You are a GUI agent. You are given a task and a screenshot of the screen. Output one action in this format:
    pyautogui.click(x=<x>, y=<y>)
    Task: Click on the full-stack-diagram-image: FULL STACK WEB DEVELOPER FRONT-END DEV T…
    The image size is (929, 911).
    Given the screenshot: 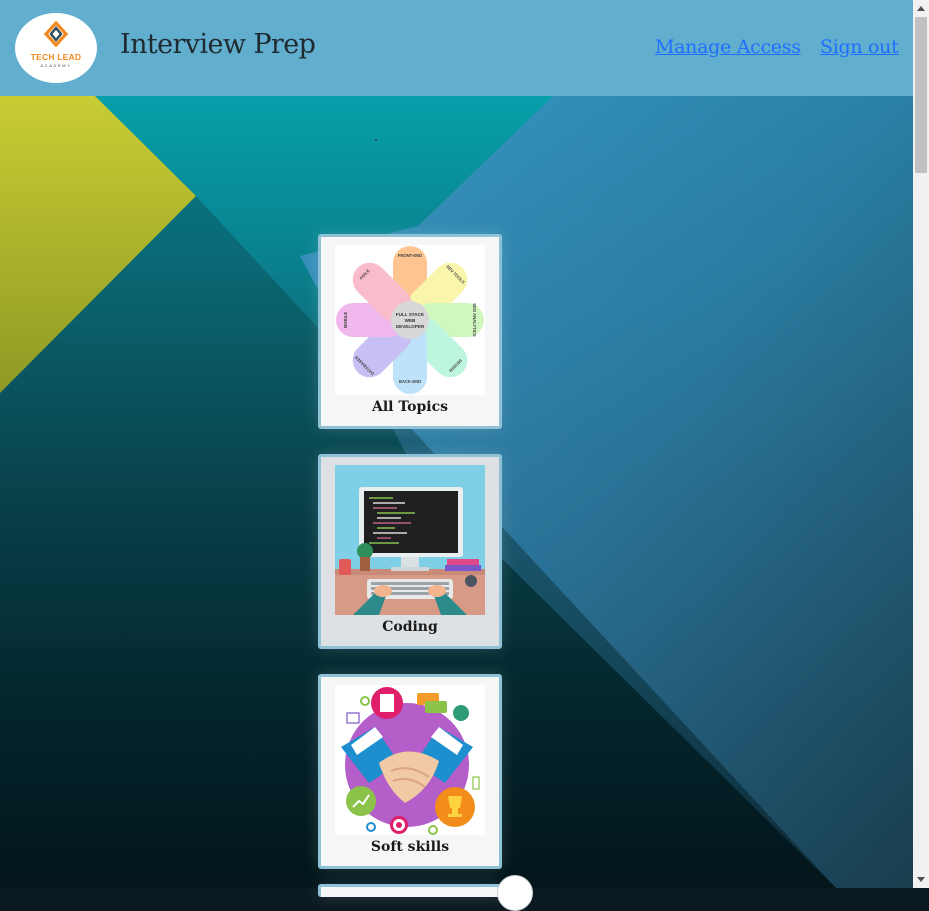 What is the action you would take?
    pyautogui.click(x=410, y=320)
    